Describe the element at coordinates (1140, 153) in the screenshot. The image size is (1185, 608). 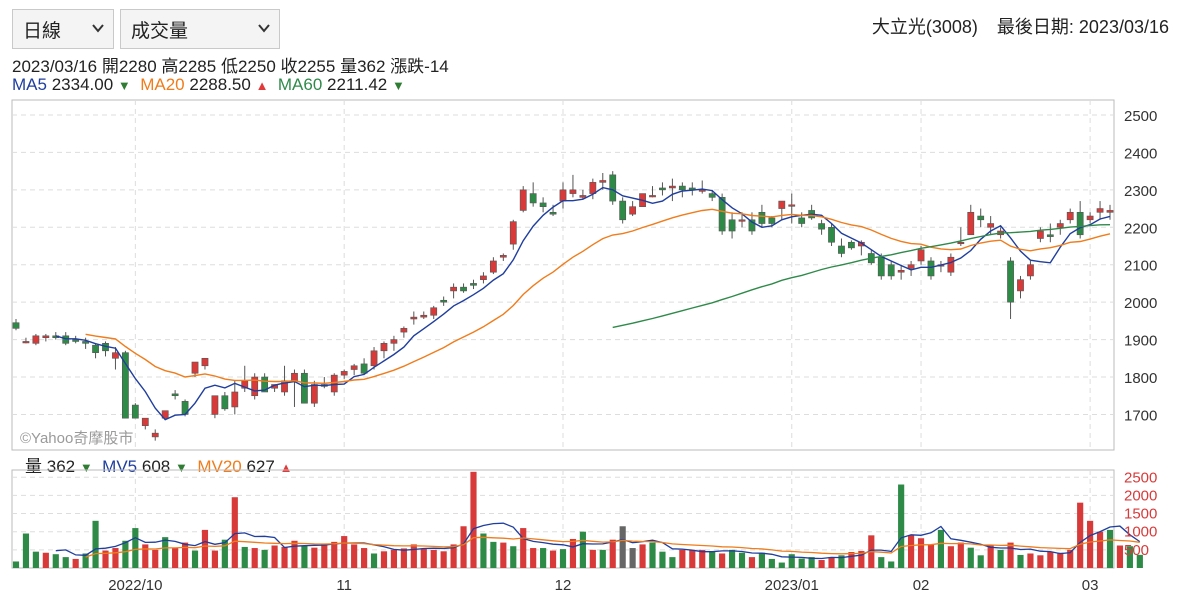
I see `price-tick-label: 2400` at that location.